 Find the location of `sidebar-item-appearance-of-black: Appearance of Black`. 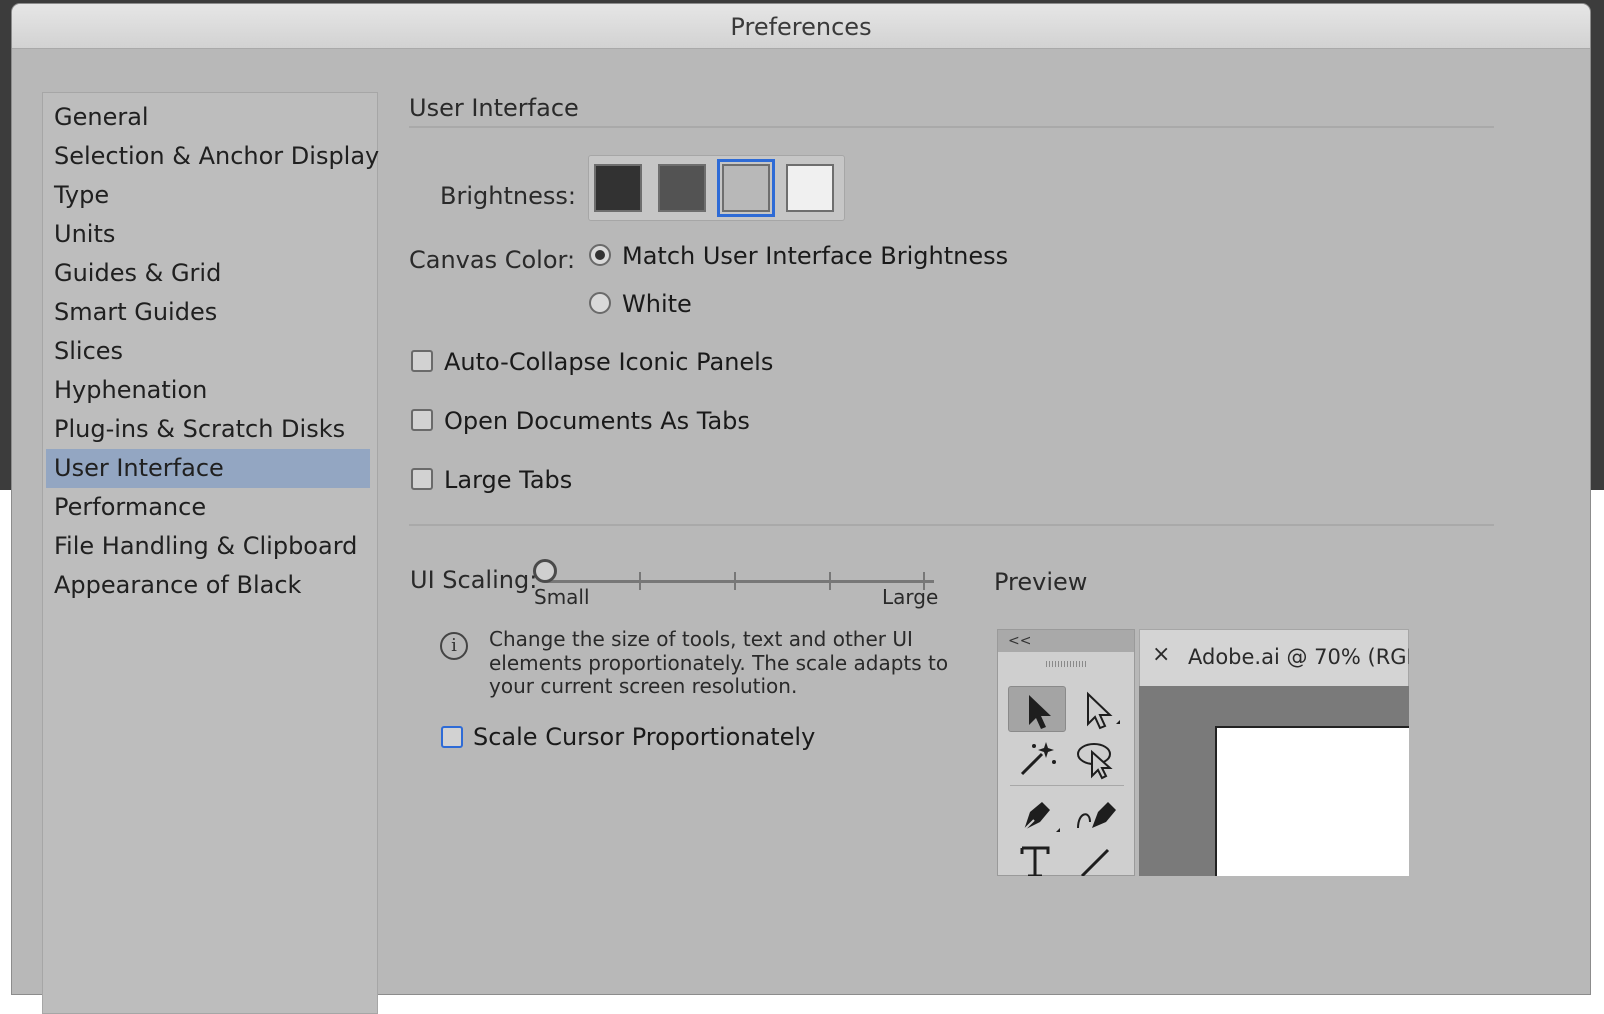

sidebar-item-appearance-of-black: Appearance of Black is located at coordinates (208, 585).